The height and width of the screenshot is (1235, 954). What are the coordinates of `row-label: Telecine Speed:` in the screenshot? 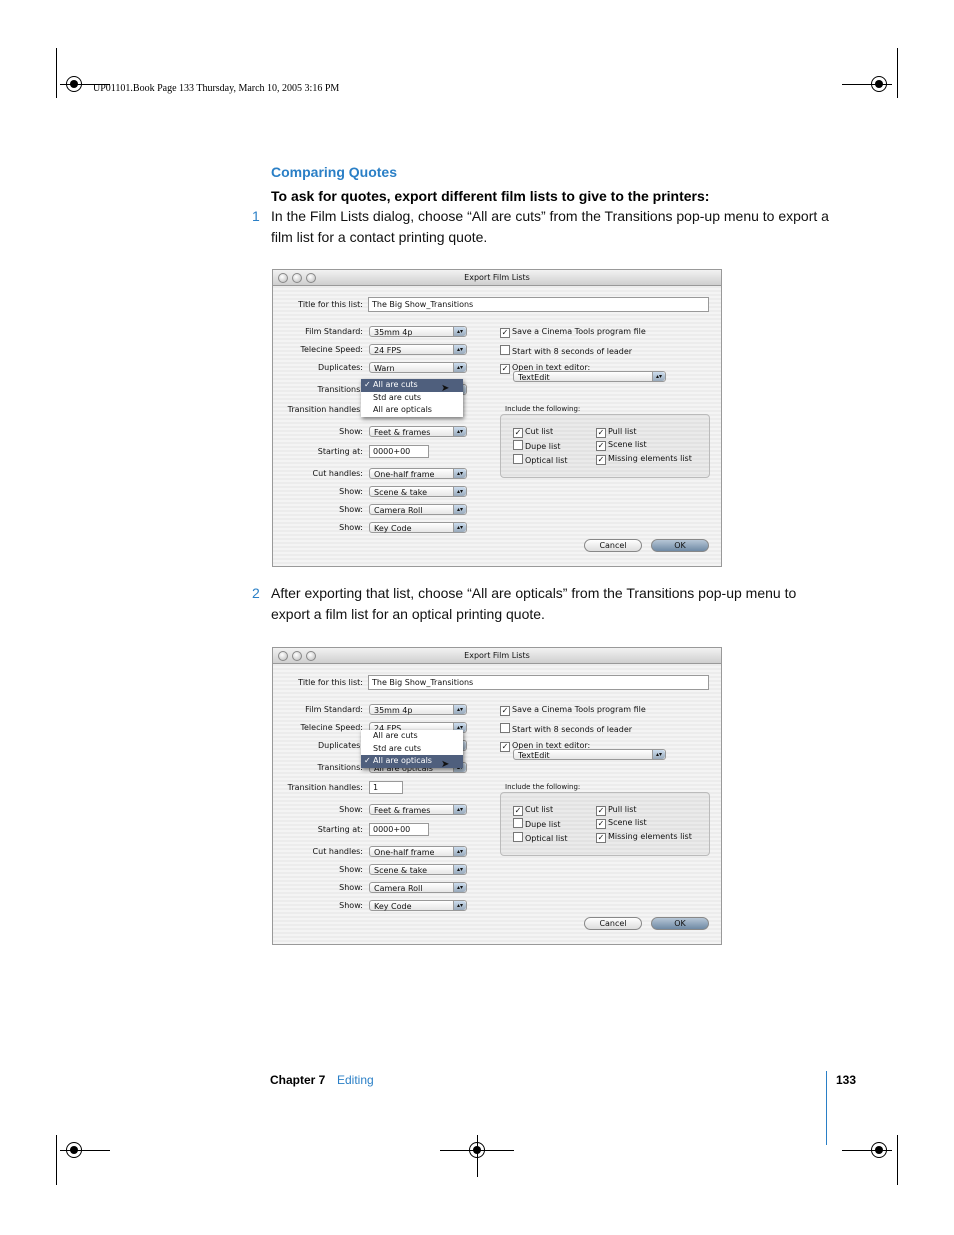 It's located at (331, 349).